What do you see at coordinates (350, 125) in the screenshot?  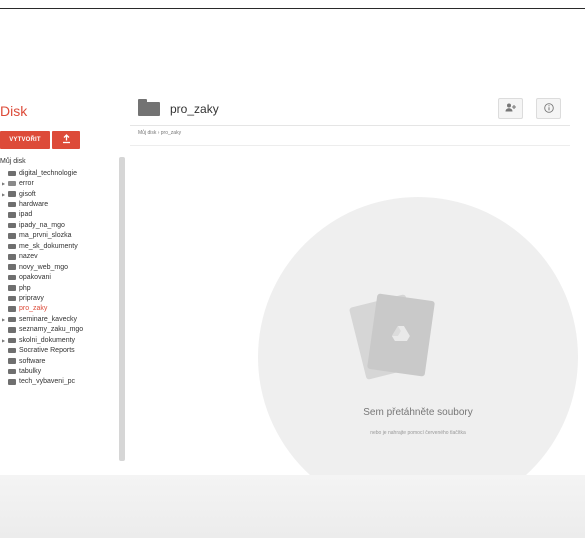 I see `header-divider` at bounding box center [350, 125].